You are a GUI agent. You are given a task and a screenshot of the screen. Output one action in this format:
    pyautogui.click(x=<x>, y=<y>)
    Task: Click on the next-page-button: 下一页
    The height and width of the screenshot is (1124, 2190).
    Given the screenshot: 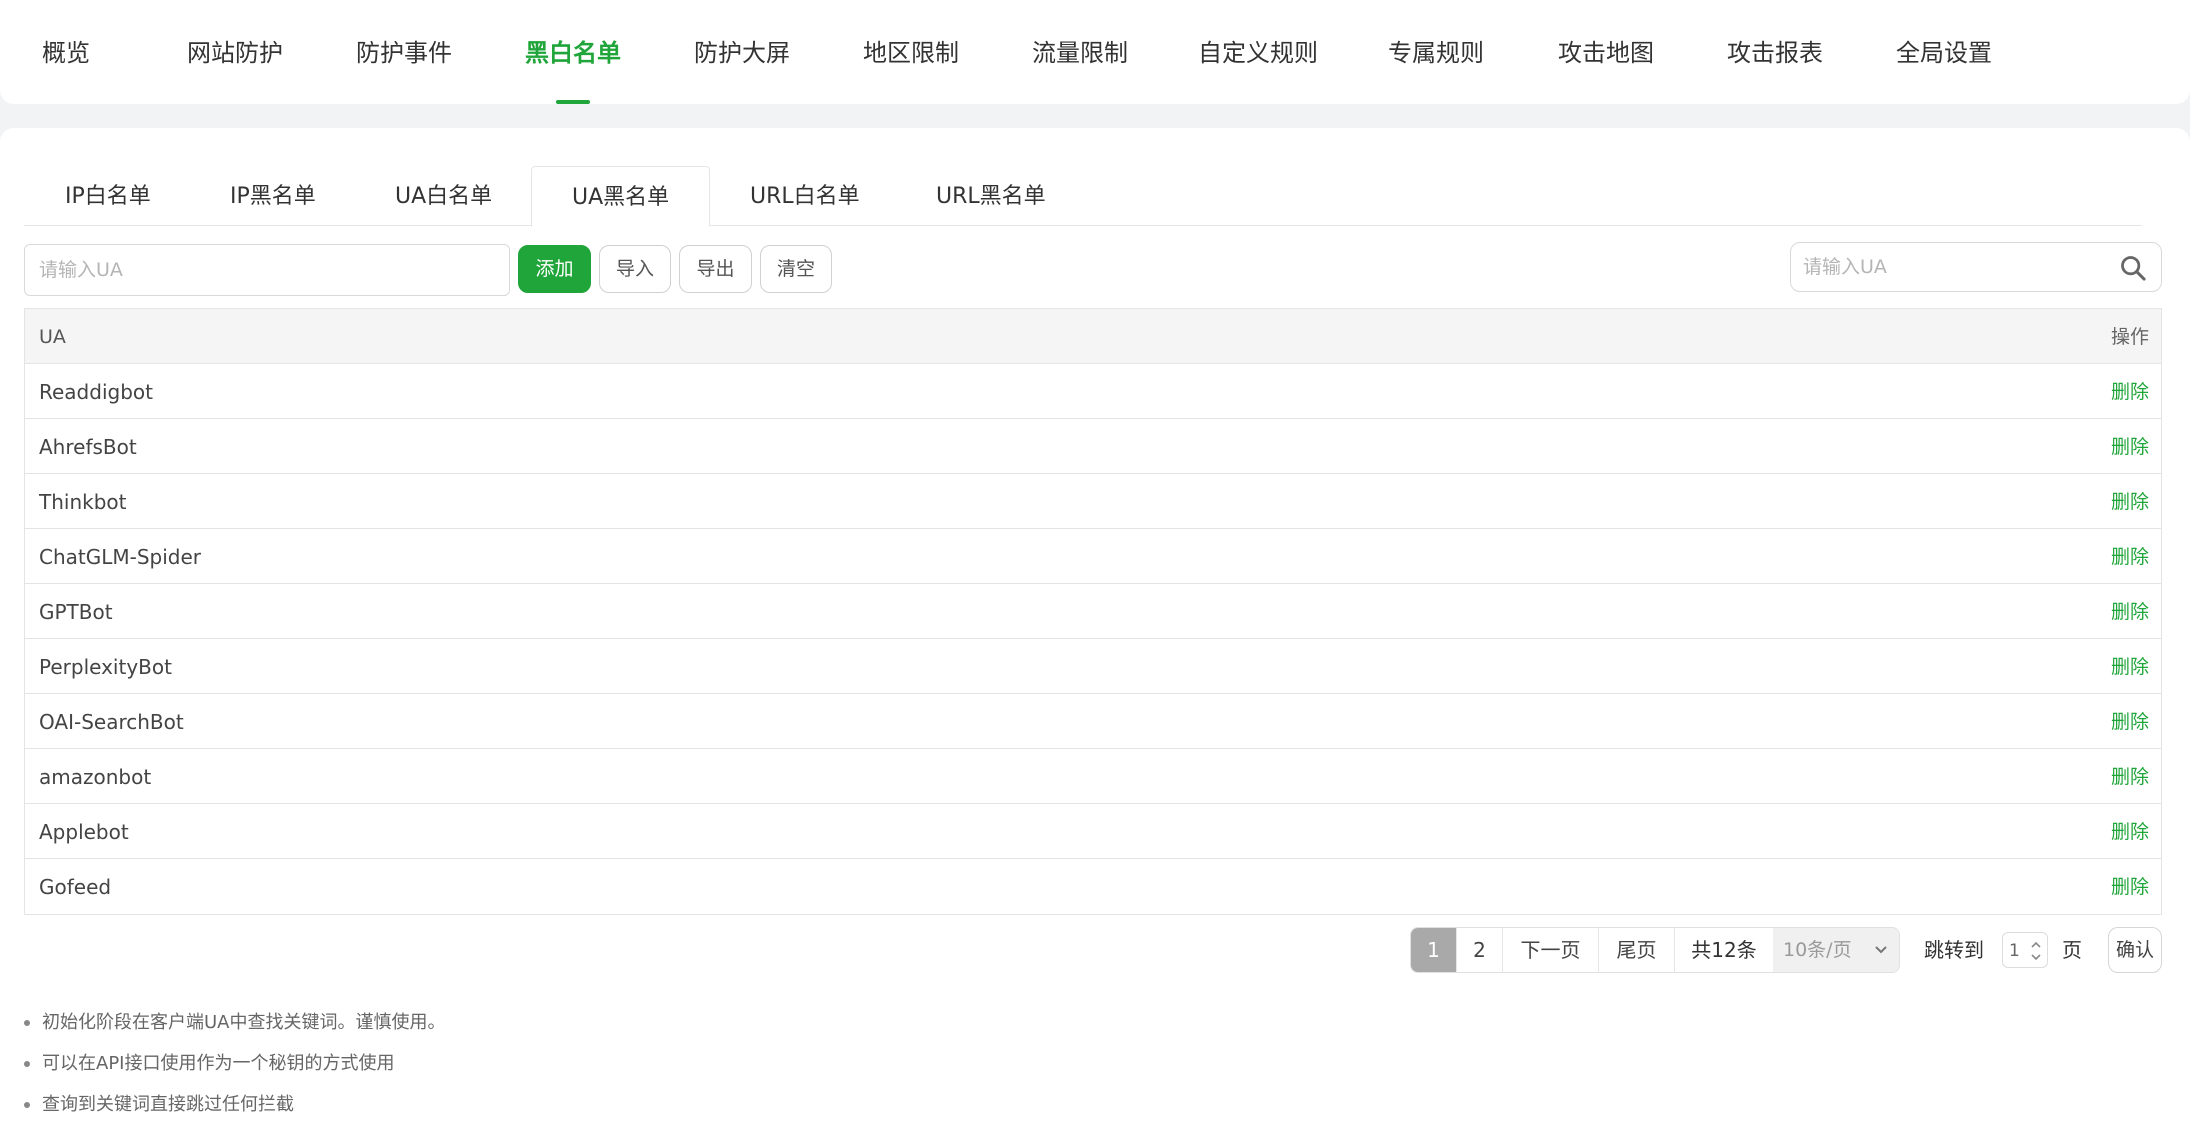 What is the action you would take?
    pyautogui.click(x=1551, y=950)
    